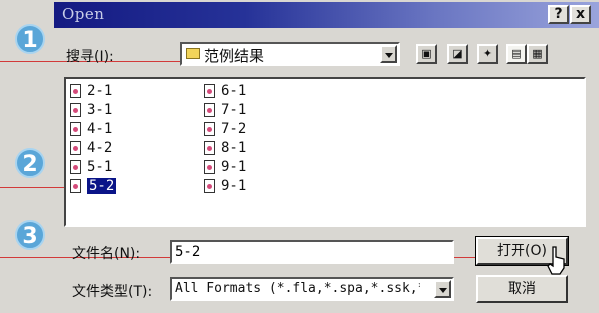 This screenshot has height=313, width=599. I want to click on details-view-icon: ▦, so click(537, 53).